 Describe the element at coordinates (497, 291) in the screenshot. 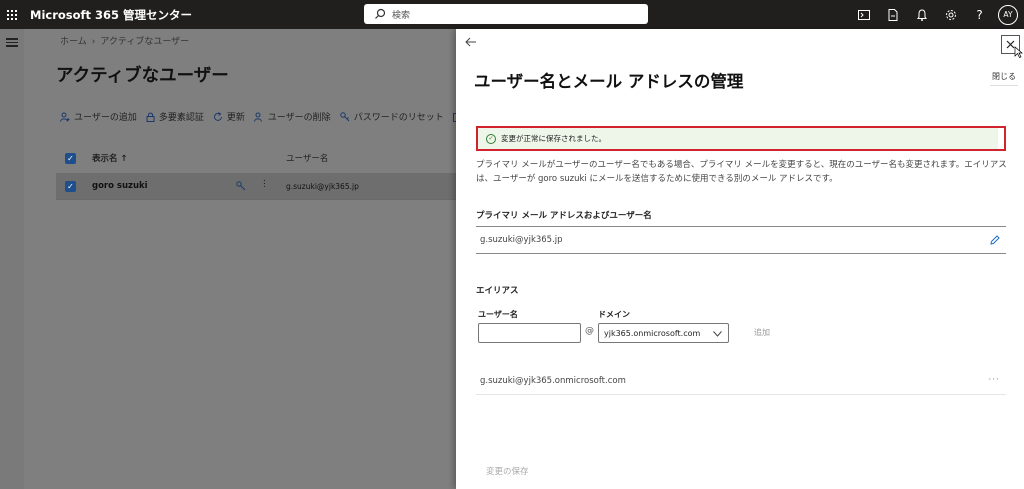

I see `alias-section-label: エイリアス` at that location.